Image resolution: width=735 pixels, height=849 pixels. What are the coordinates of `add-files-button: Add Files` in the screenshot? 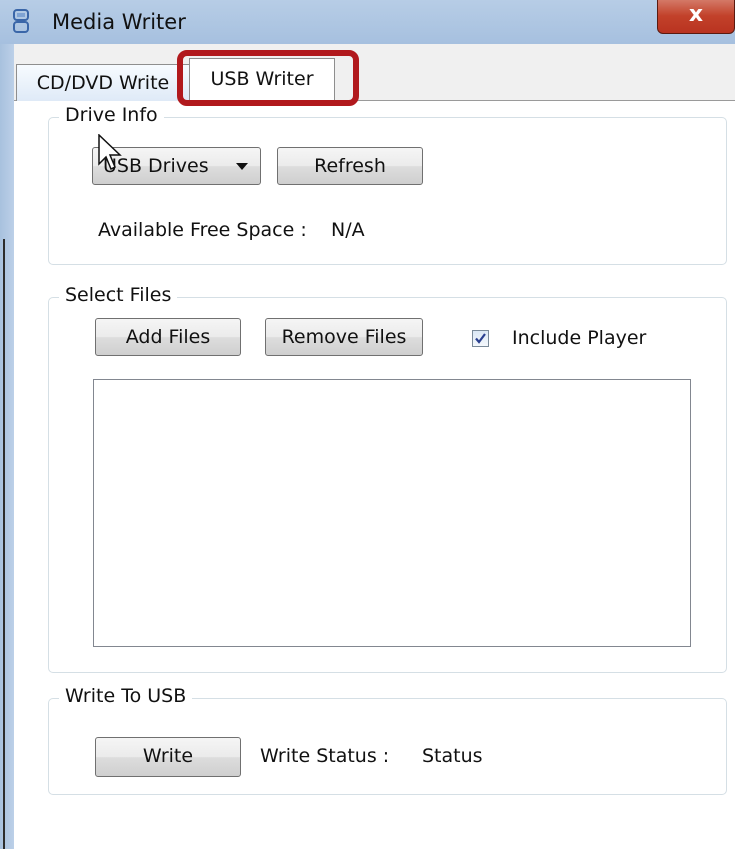 It's located at (168, 337).